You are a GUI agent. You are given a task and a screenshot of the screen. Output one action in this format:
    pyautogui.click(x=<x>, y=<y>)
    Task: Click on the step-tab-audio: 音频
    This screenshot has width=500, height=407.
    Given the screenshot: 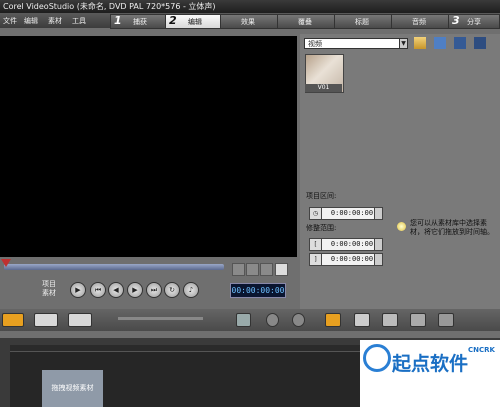 What is the action you would take?
    pyautogui.click(x=420, y=21)
    